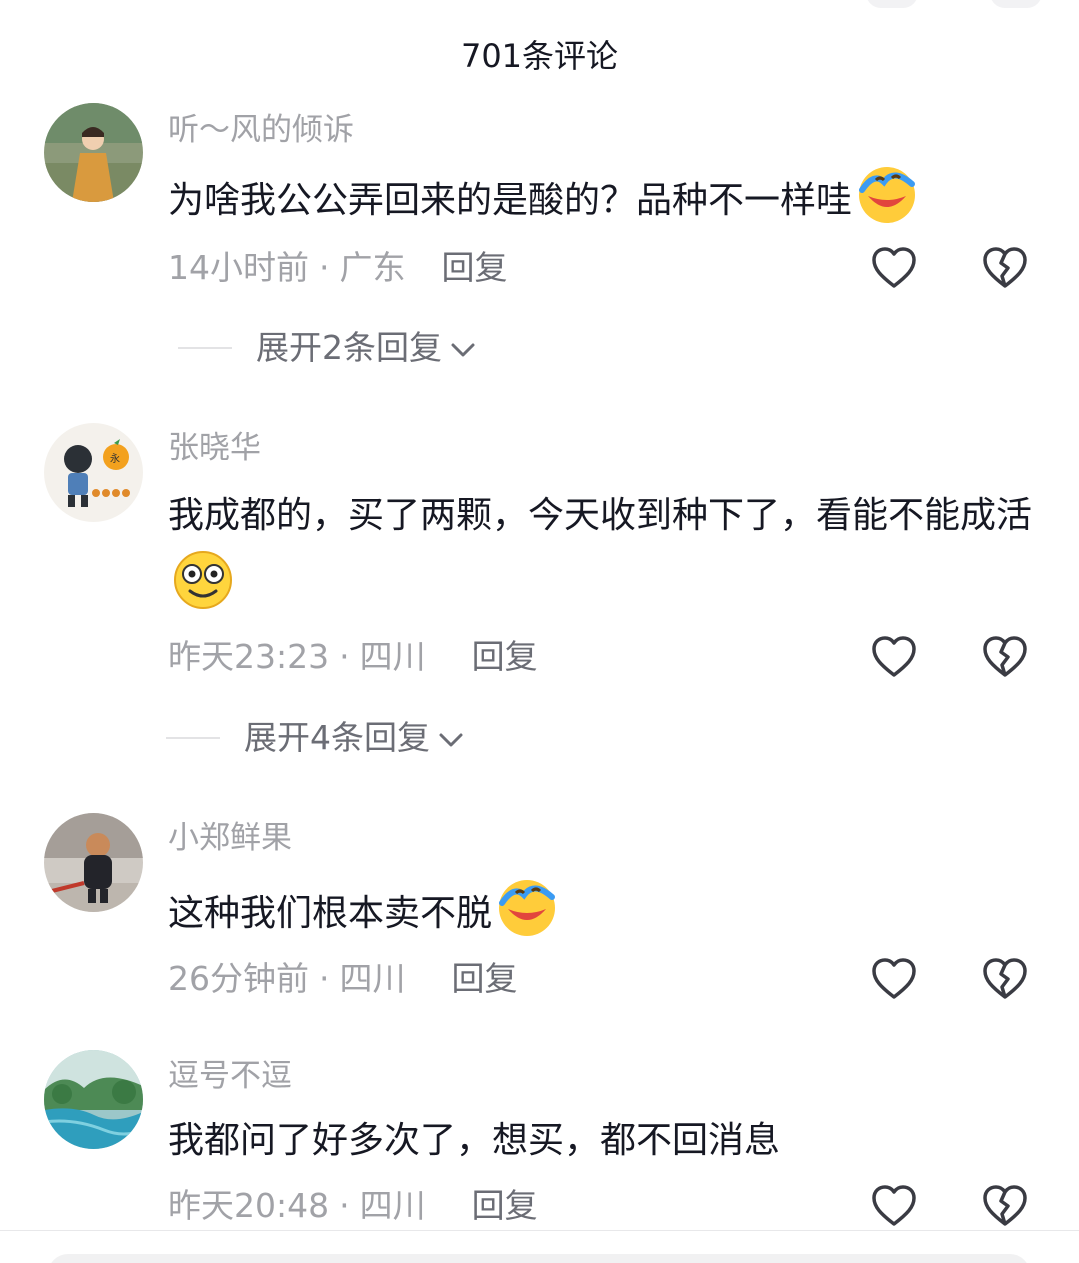 Image resolution: width=1079 pixels, height=1263 pixels. What do you see at coordinates (214, 448) in the screenshot?
I see `comment-username: 张晓华` at bounding box center [214, 448].